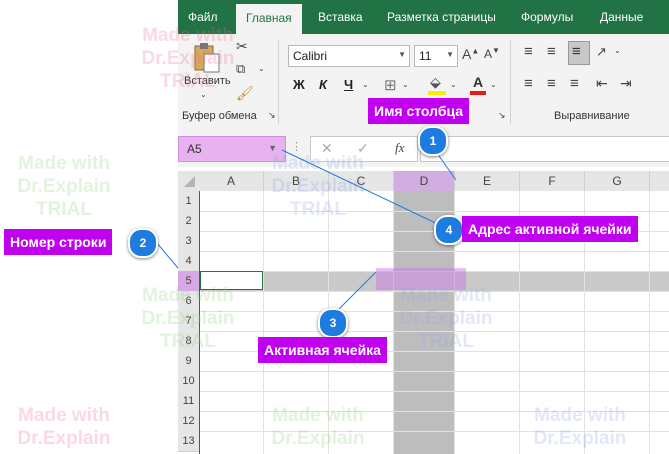 The width and height of the screenshot is (669, 454). What do you see at coordinates (449, 230) in the screenshot?
I see `callout-badge-4: 4` at bounding box center [449, 230].